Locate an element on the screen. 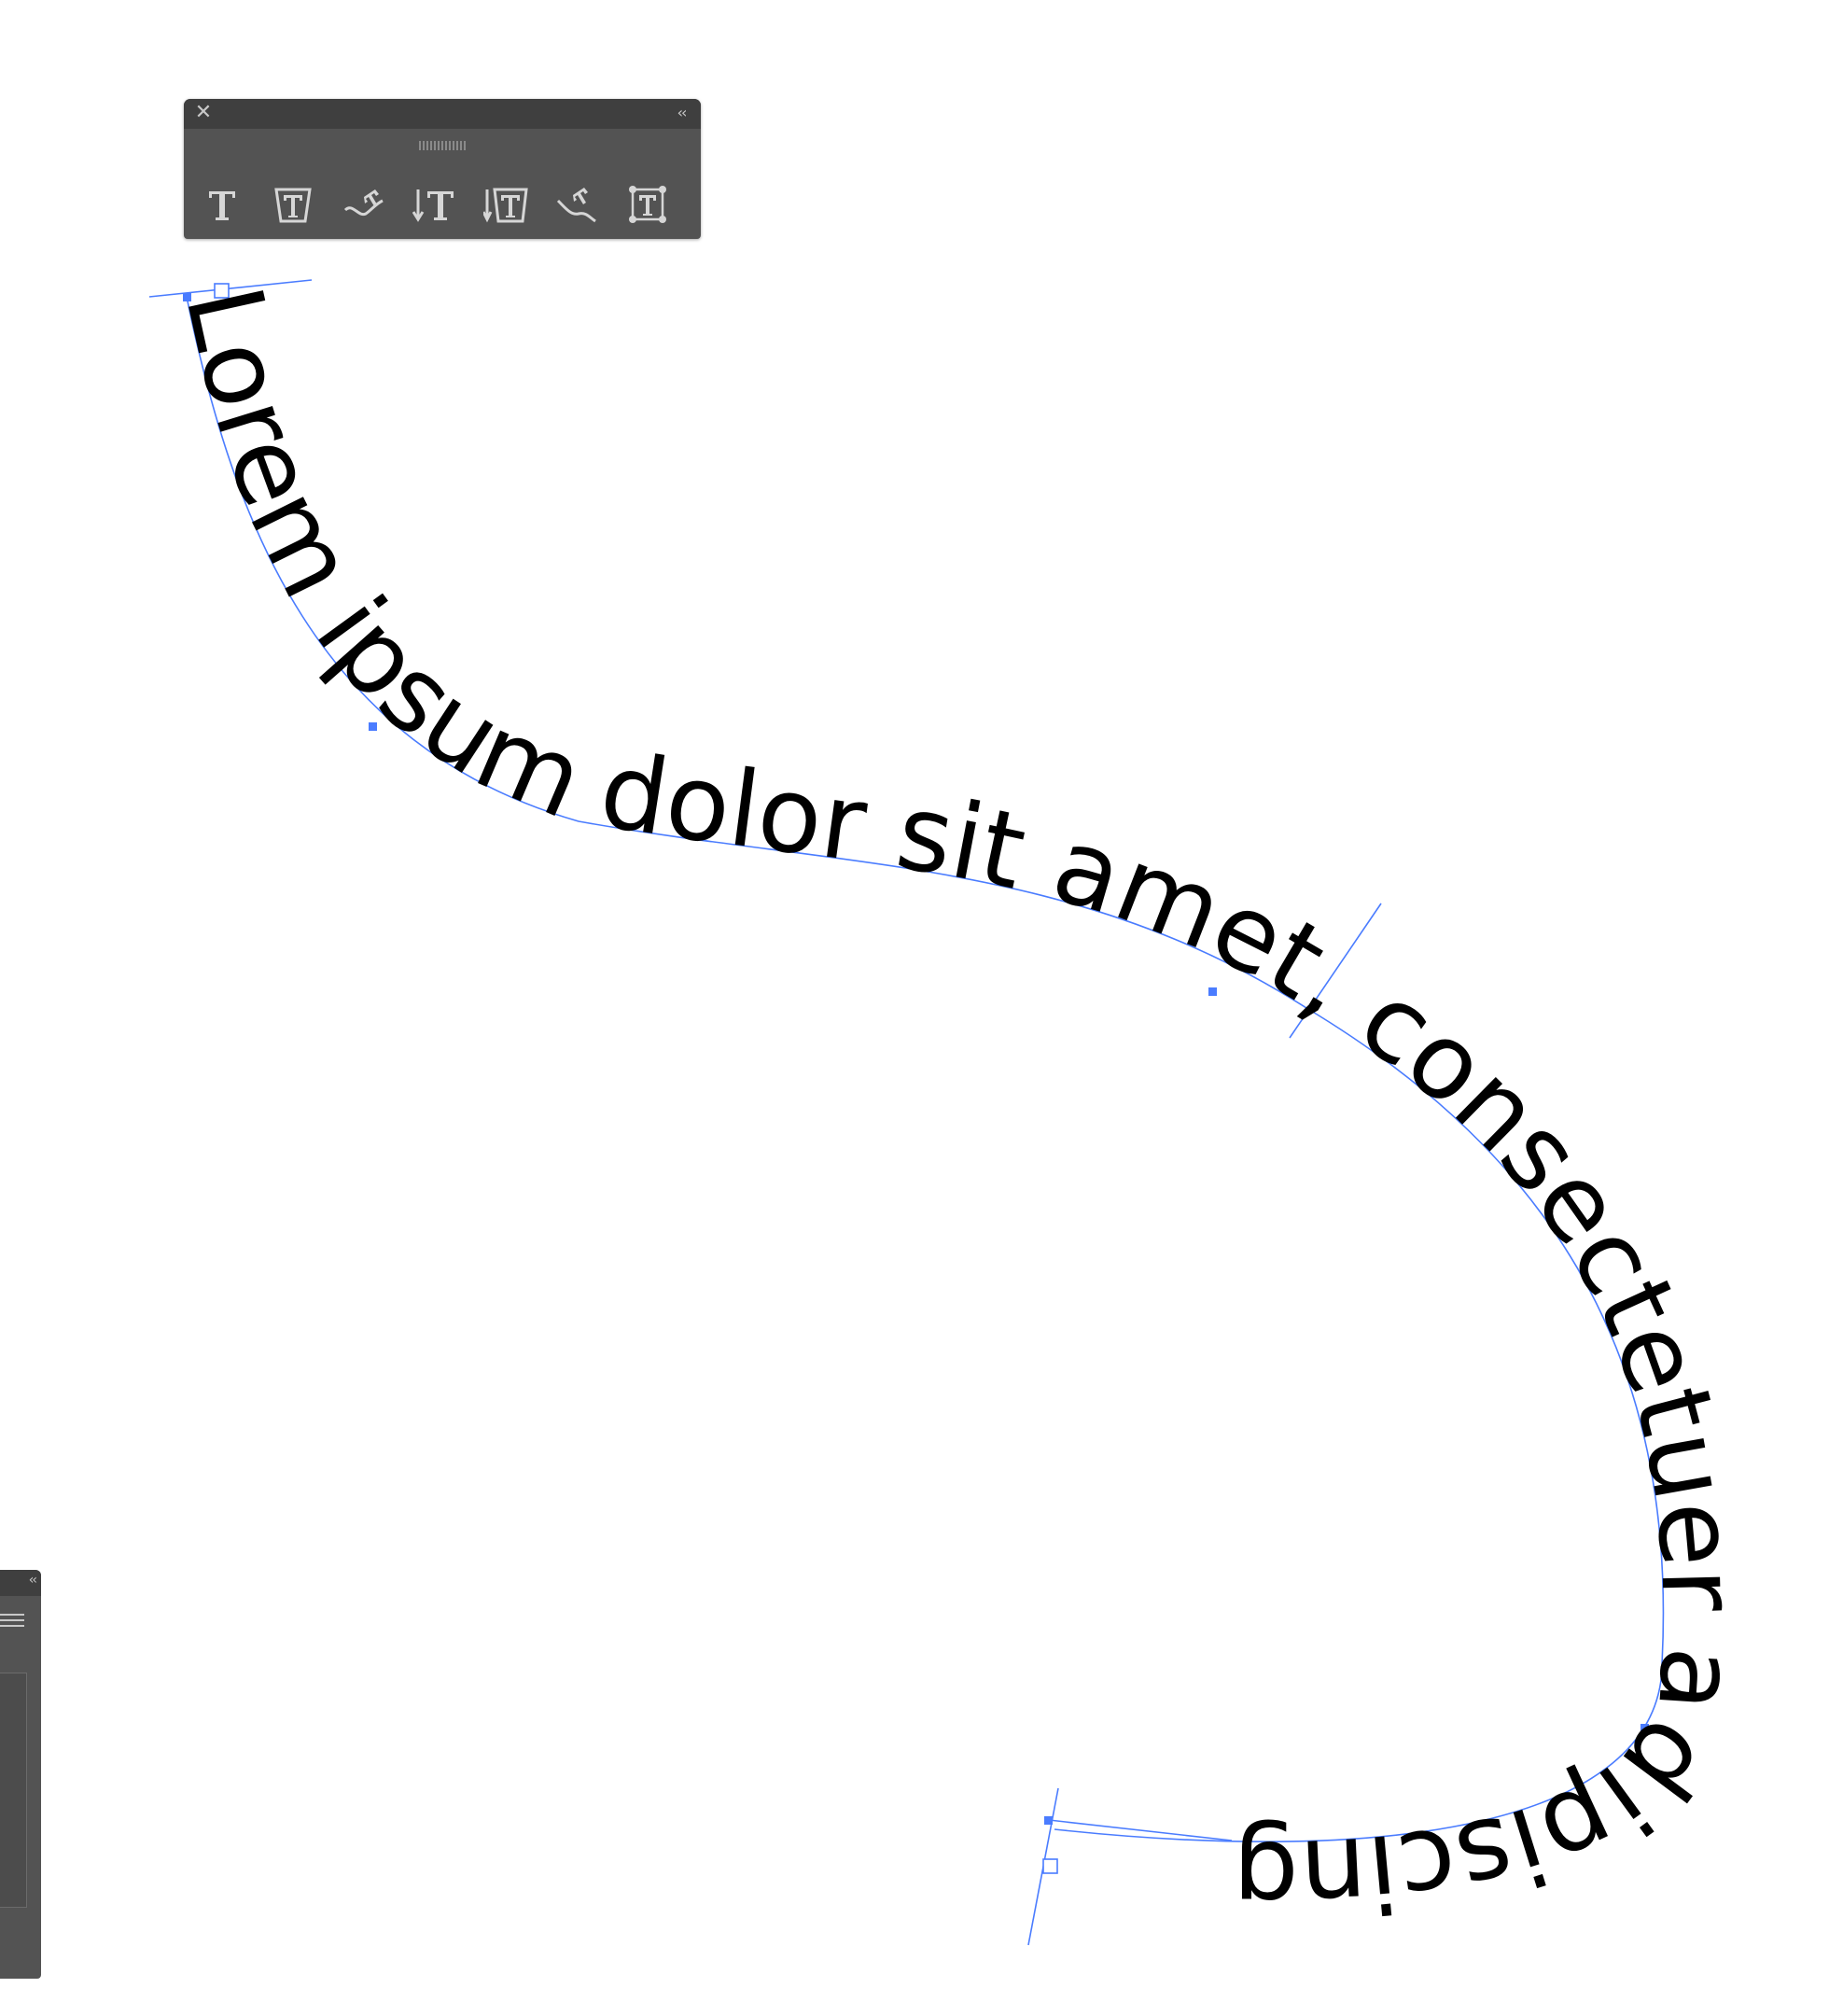  panel-menu-icon is located at coordinates (12, 1620).